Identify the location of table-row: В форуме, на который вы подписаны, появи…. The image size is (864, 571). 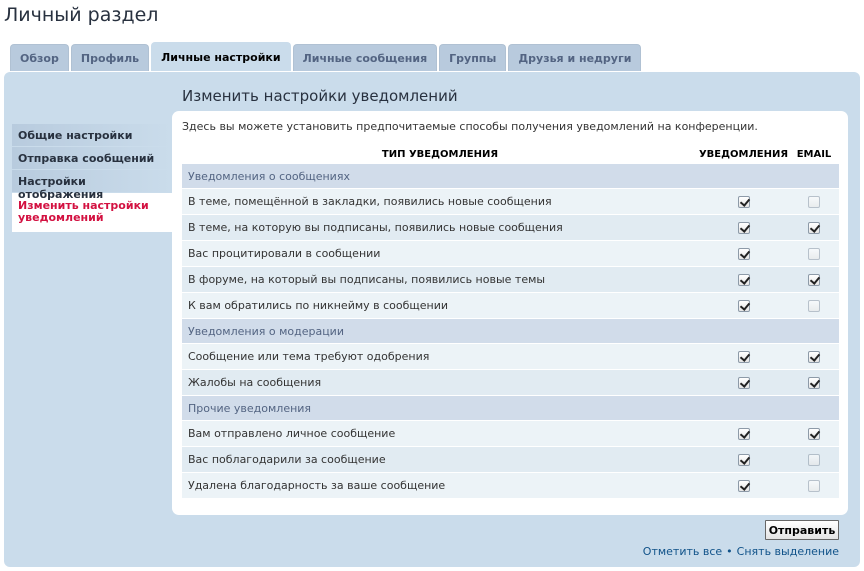
(510, 279).